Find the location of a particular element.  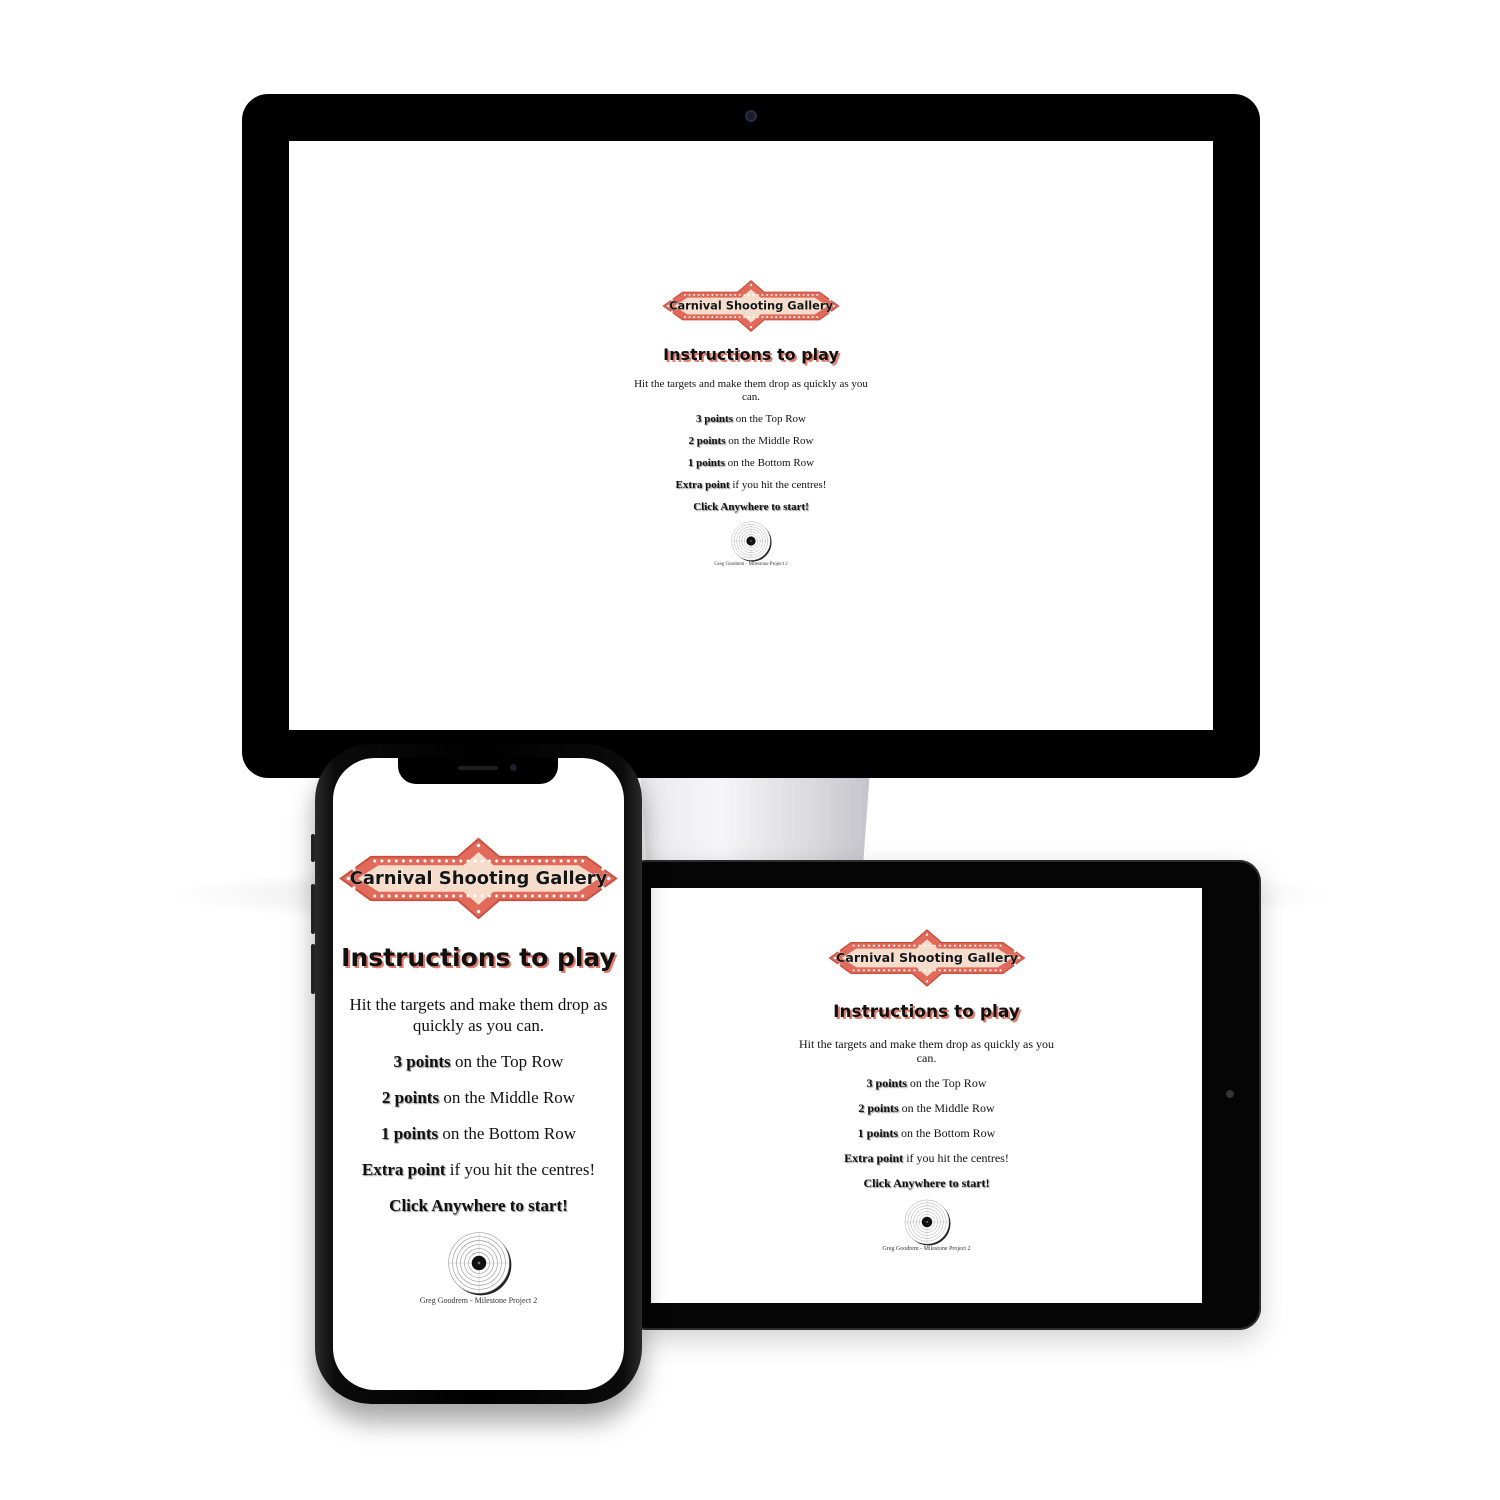

rule-points: 3 points is located at coordinates (886, 1083).